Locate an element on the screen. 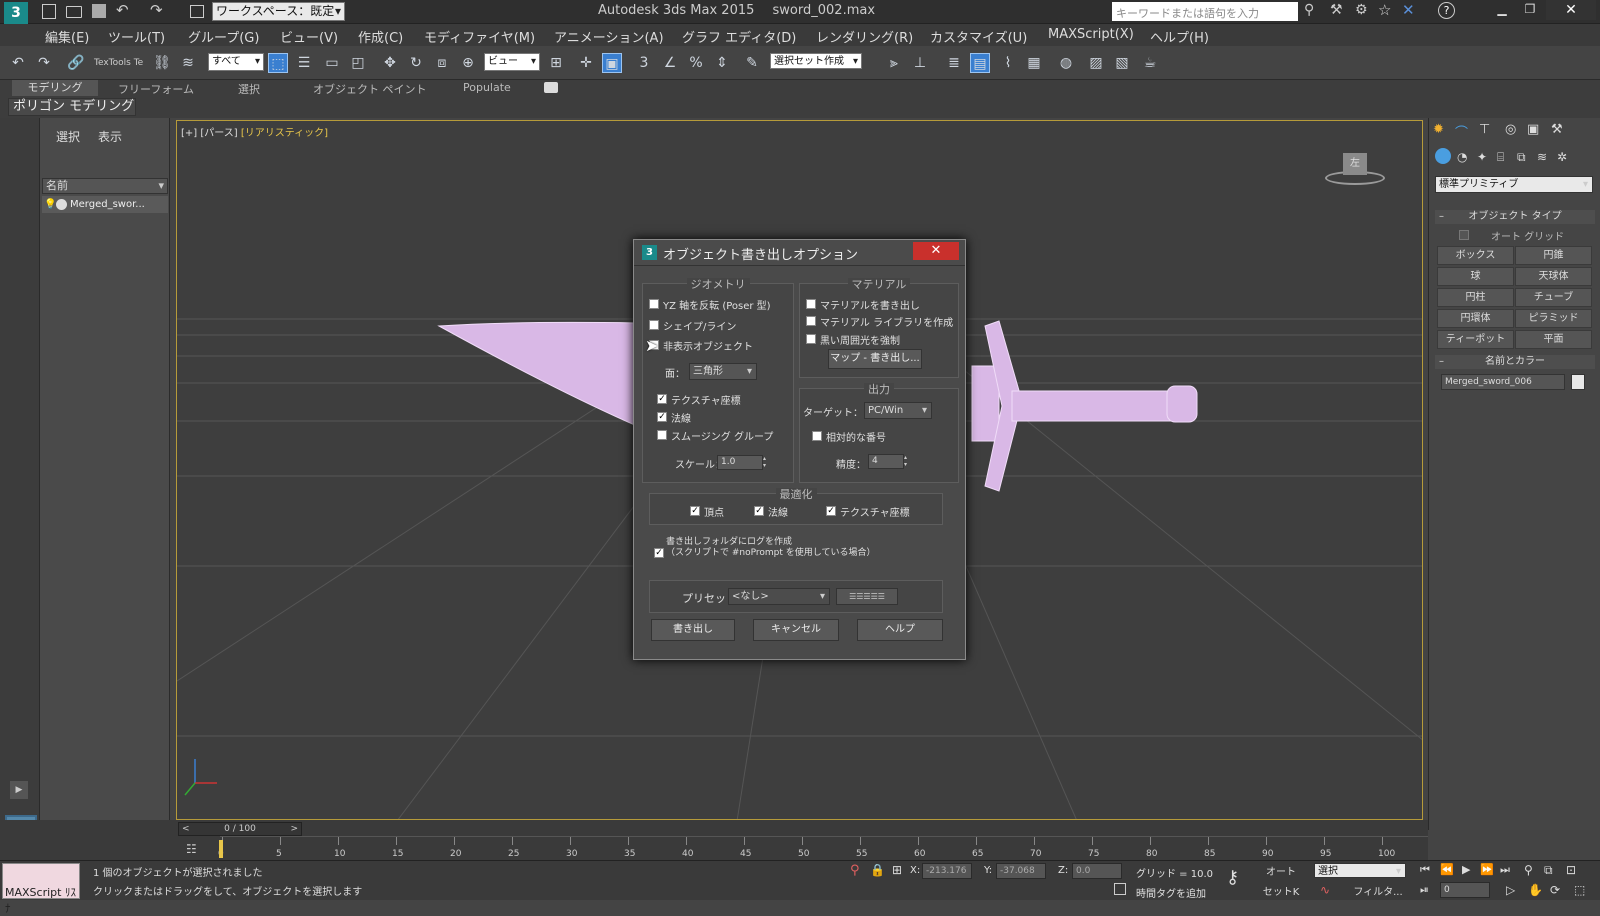 Image resolution: width=1600 pixels, height=916 pixels. geosphere-button: 天球体 is located at coordinates (1553, 276).